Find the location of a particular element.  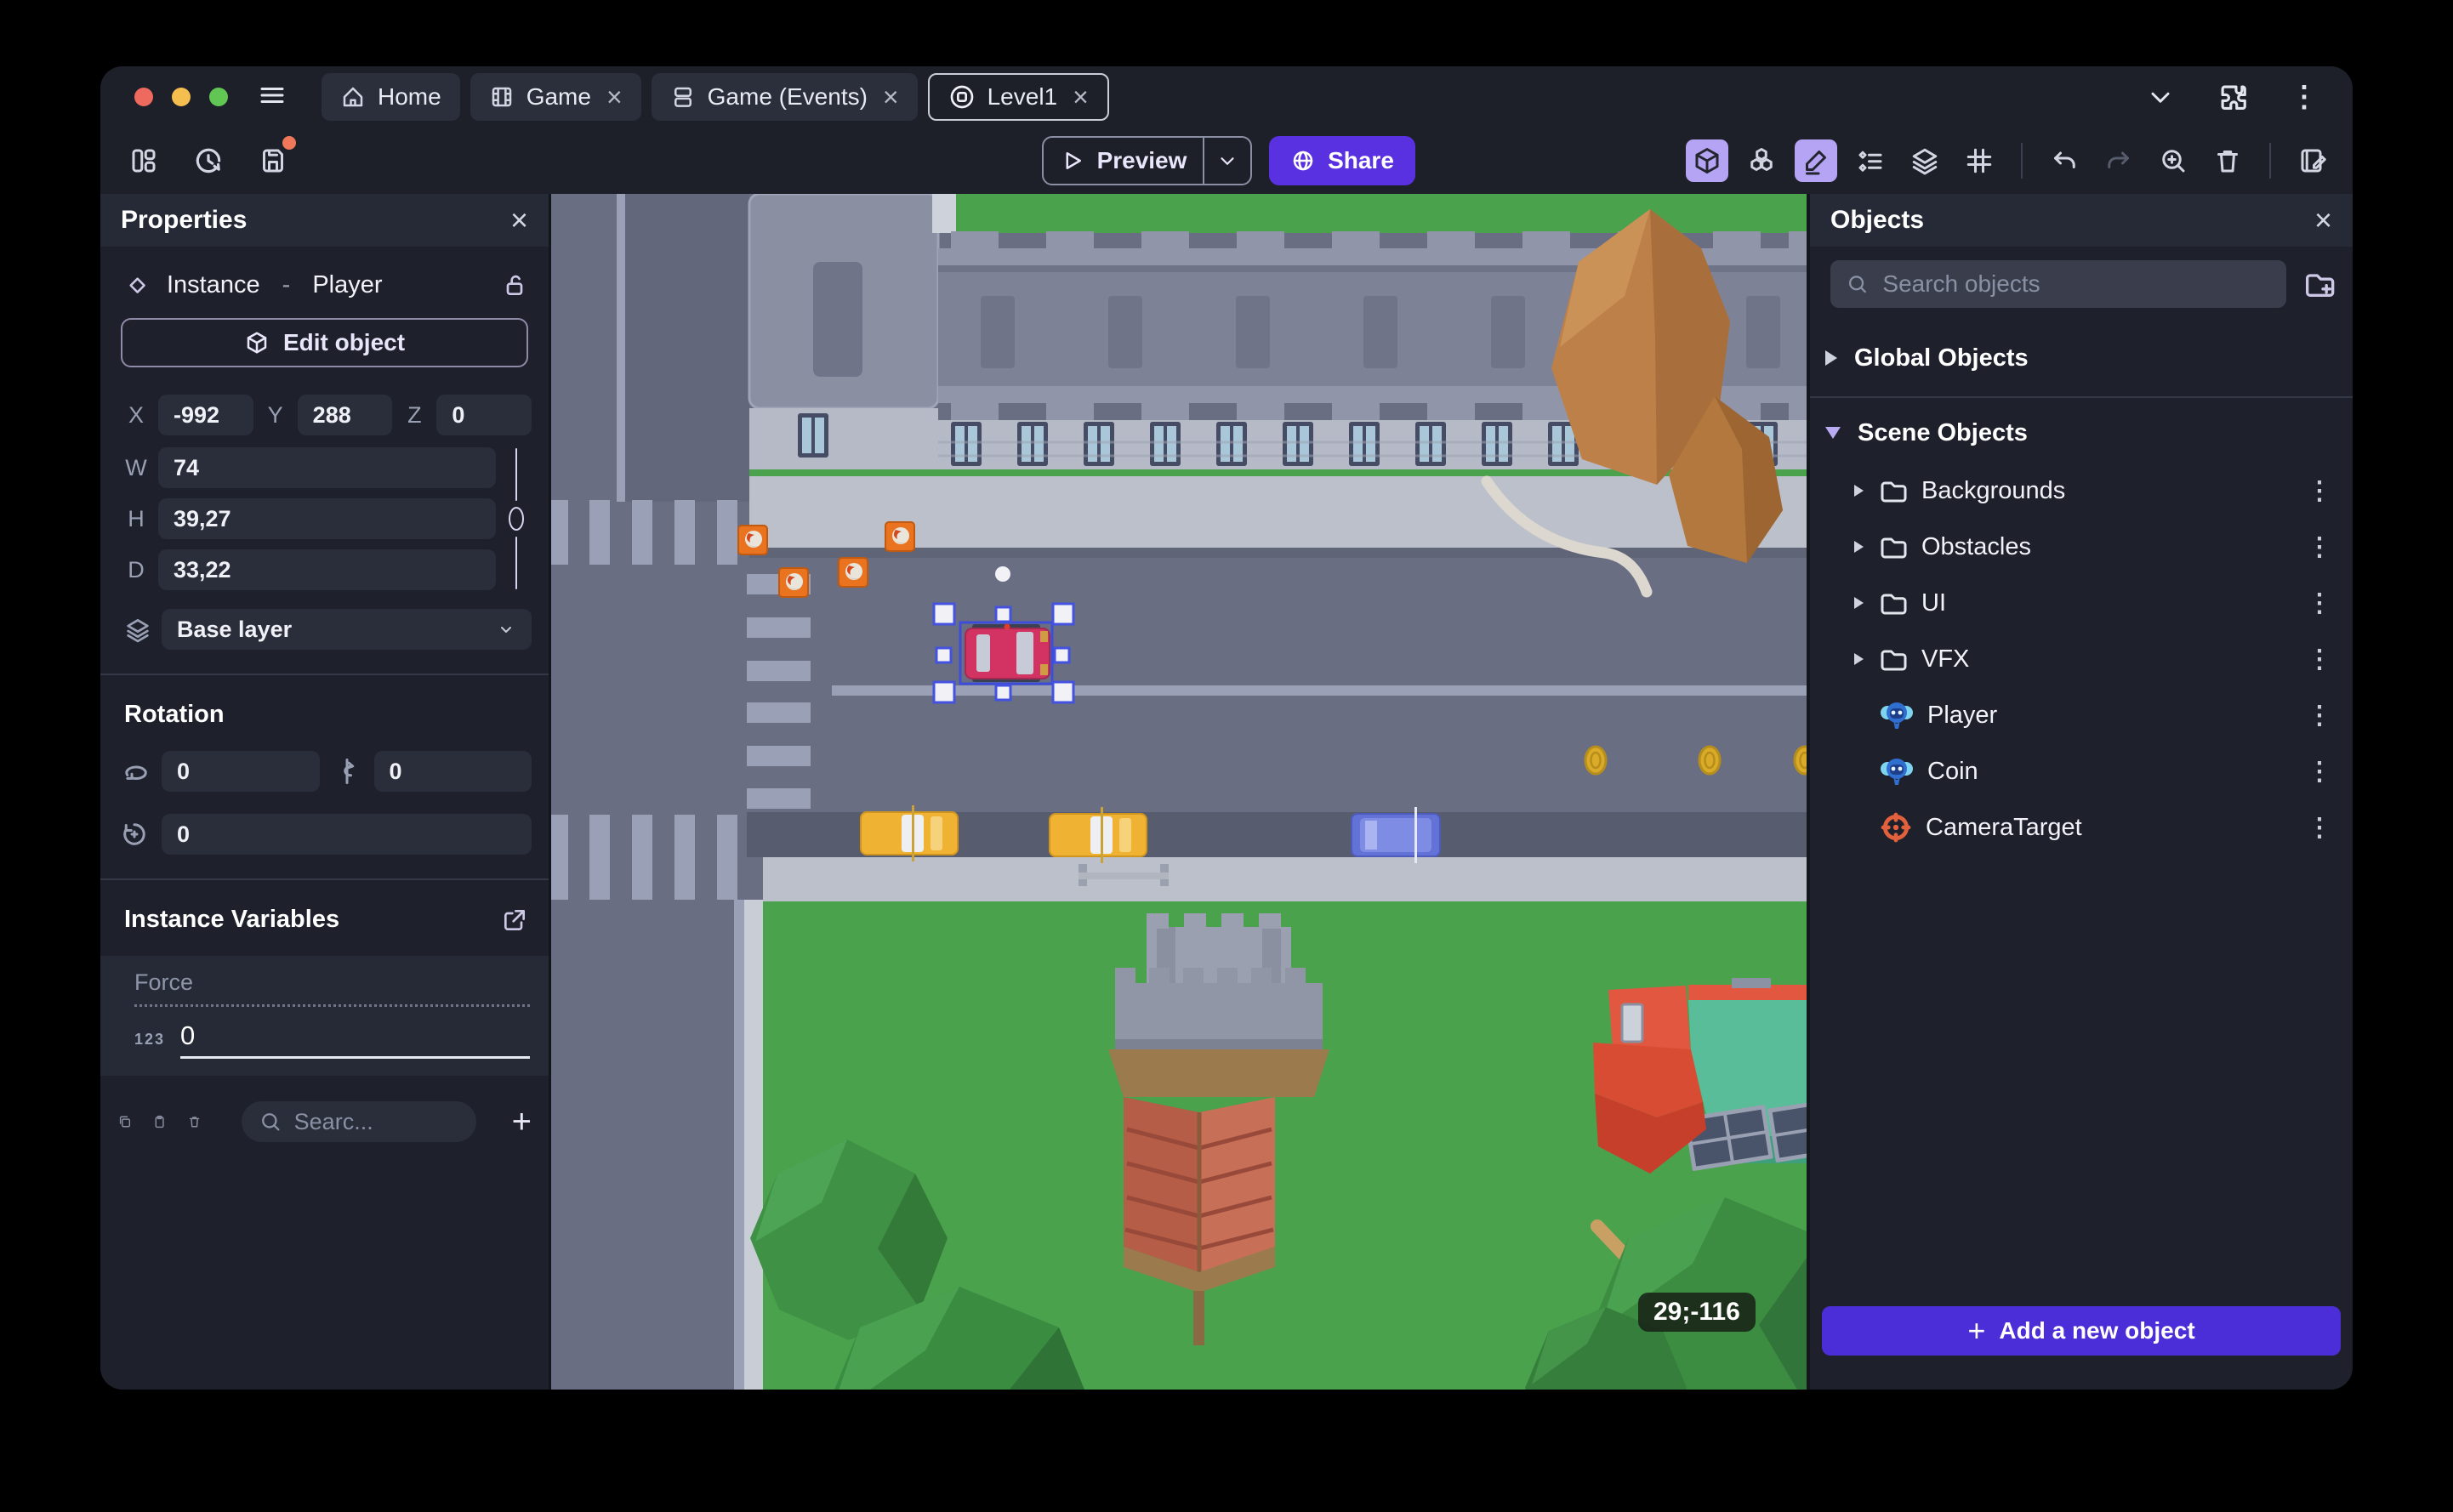

share-button: Share is located at coordinates (1342, 160).